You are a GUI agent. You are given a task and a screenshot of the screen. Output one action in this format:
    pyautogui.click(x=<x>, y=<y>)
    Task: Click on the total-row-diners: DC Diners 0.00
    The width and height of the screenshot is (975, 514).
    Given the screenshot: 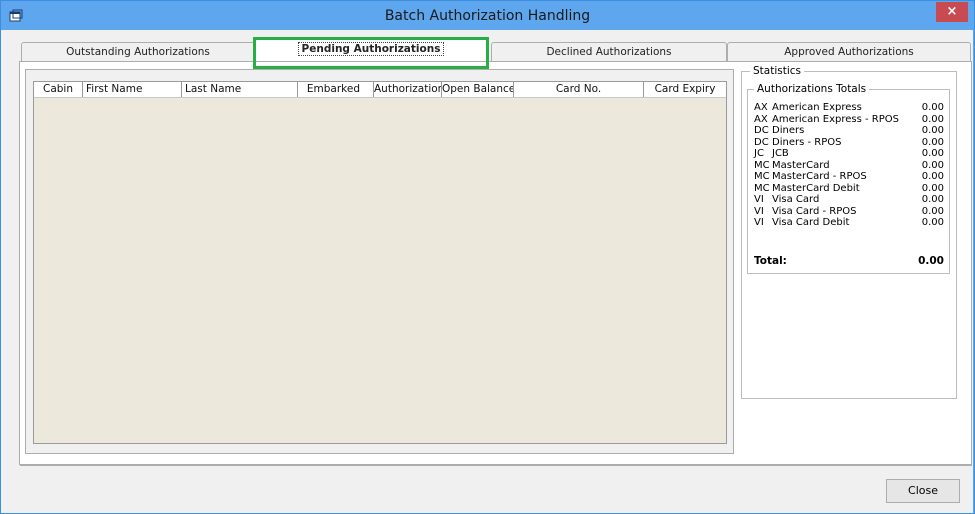 What is the action you would take?
    pyautogui.click(x=849, y=130)
    